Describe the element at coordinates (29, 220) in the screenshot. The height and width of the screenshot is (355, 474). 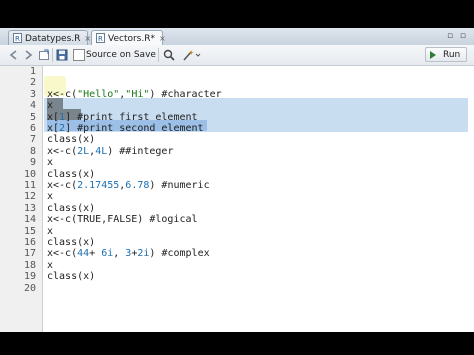
I see `line-number: 14` at that location.